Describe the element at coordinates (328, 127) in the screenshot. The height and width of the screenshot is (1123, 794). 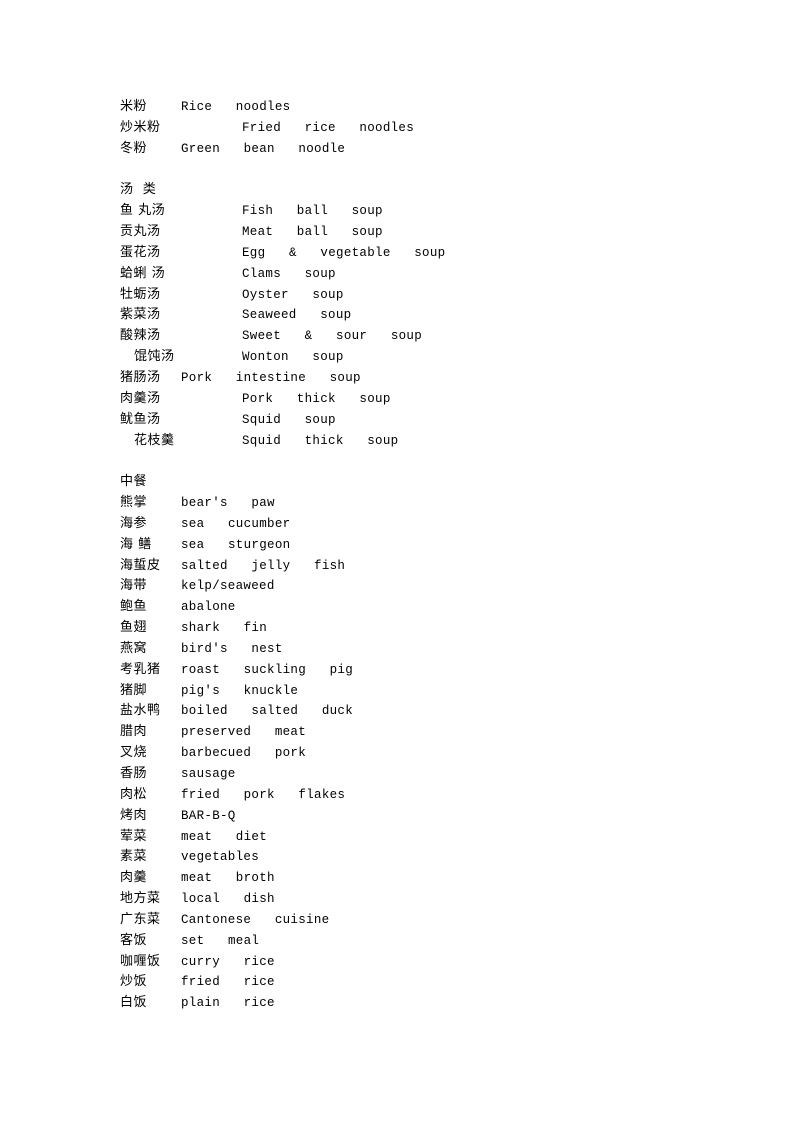
I see `english-term: Fried rice noodles` at that location.